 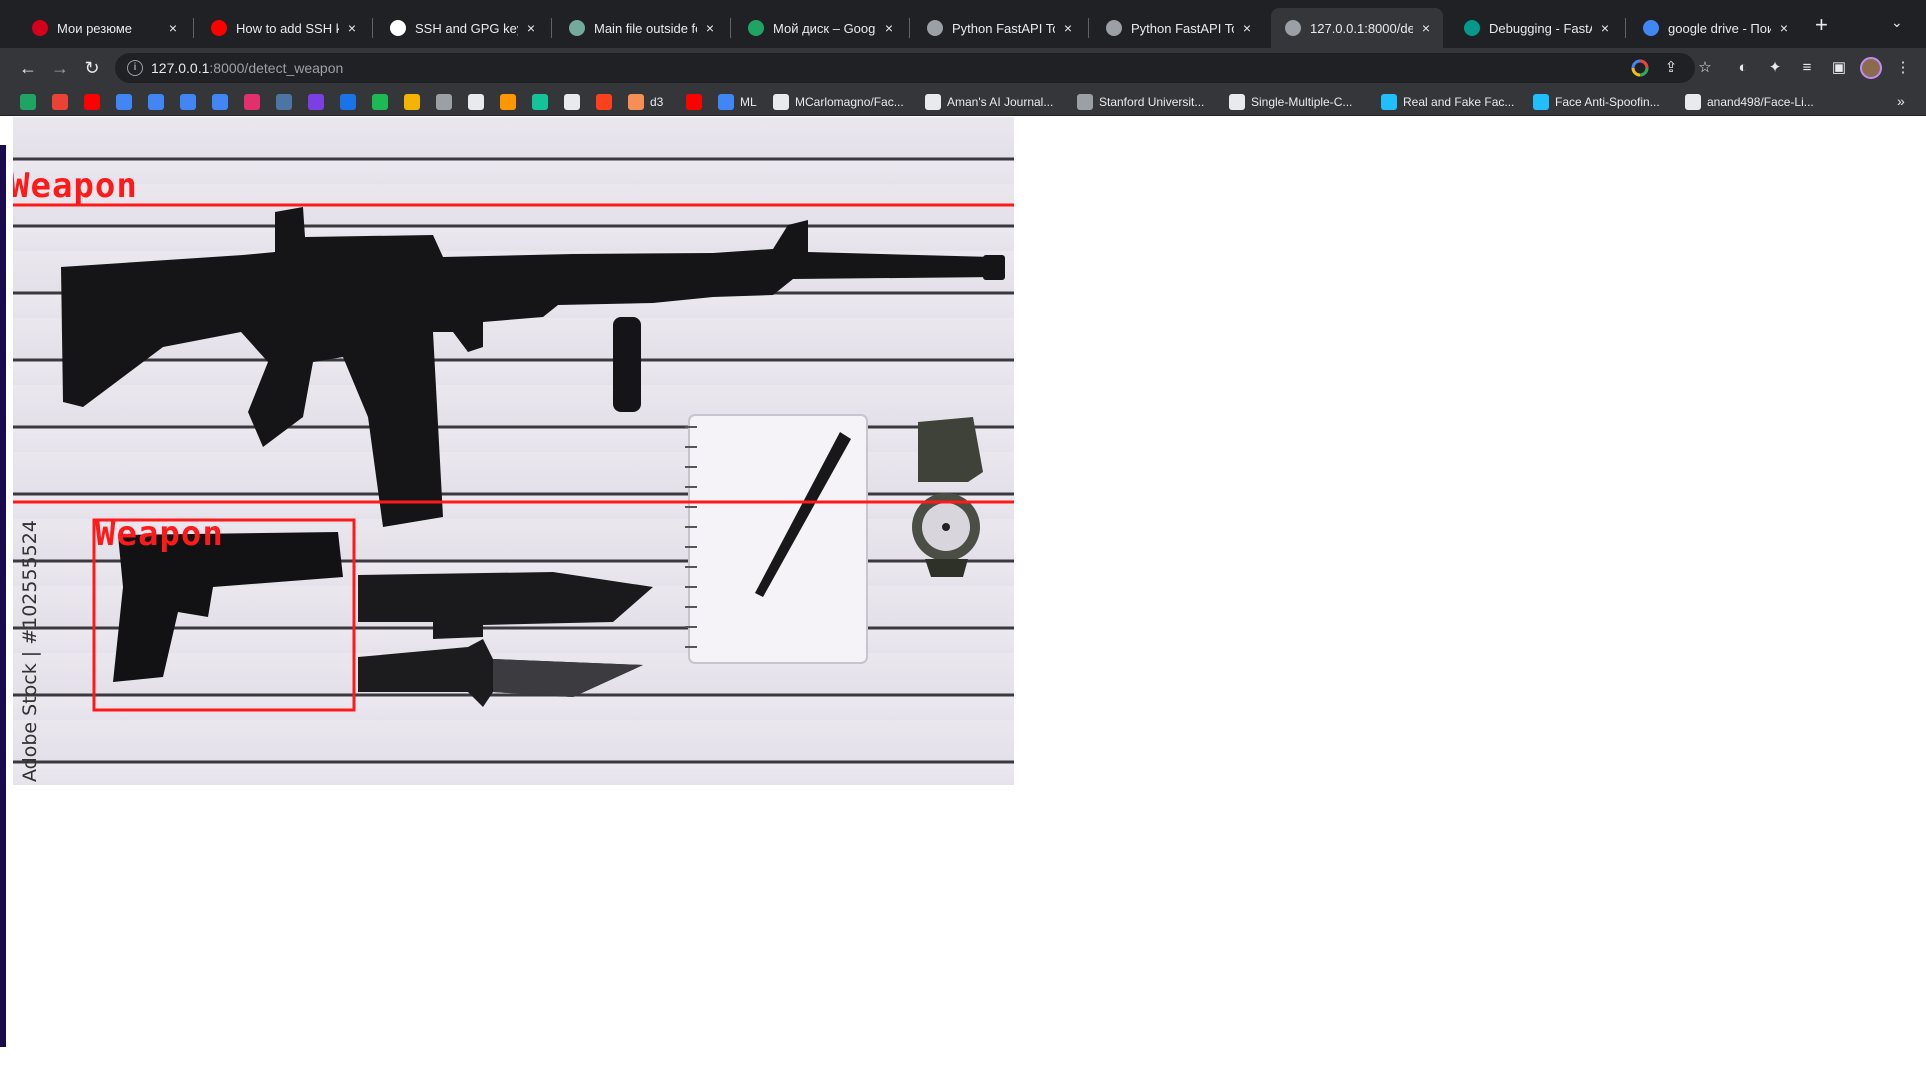 I want to click on bookmark-label: ML, so click(x=748, y=102).